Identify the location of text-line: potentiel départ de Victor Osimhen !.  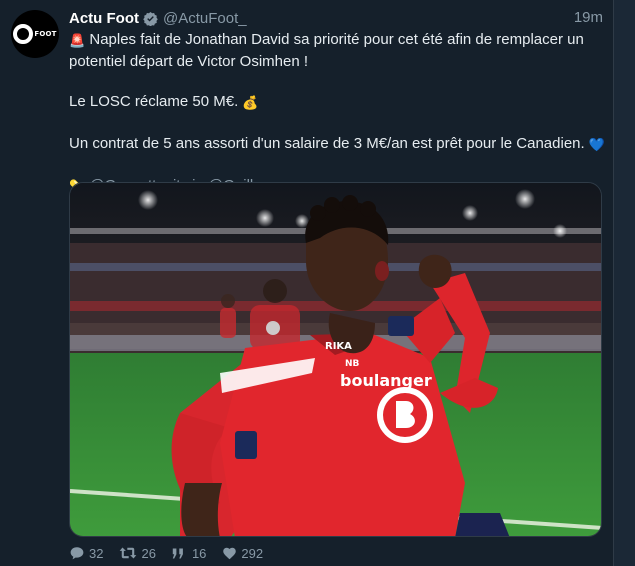
(334, 62).